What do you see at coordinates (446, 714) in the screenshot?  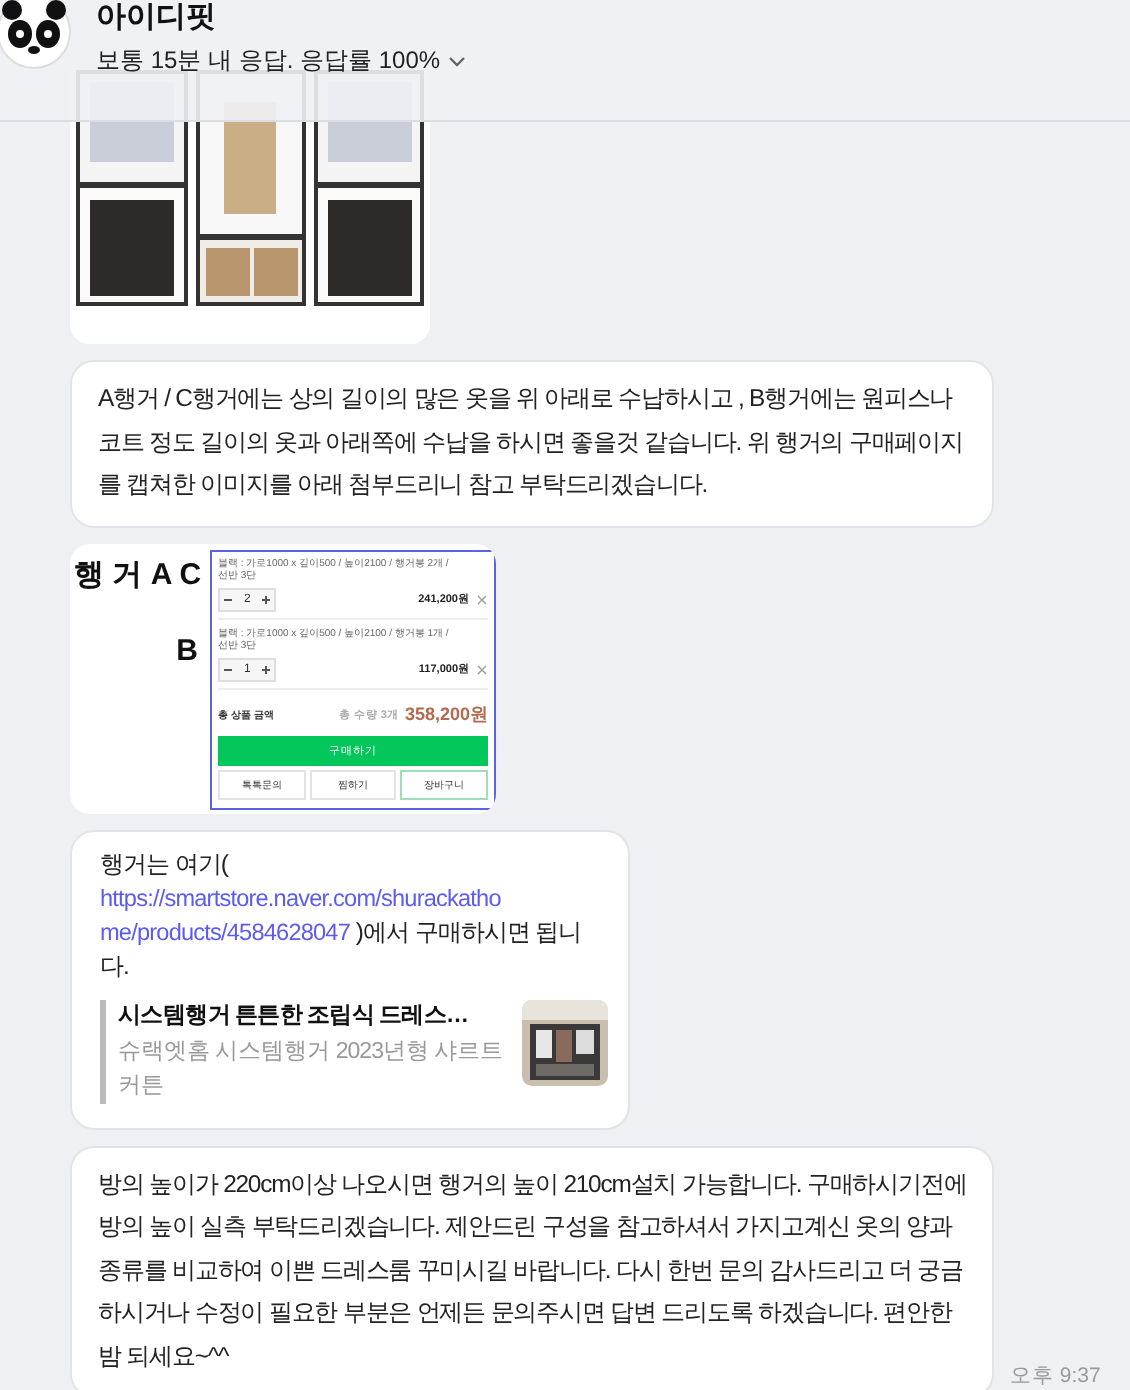 I see `total-price: 358,200원` at bounding box center [446, 714].